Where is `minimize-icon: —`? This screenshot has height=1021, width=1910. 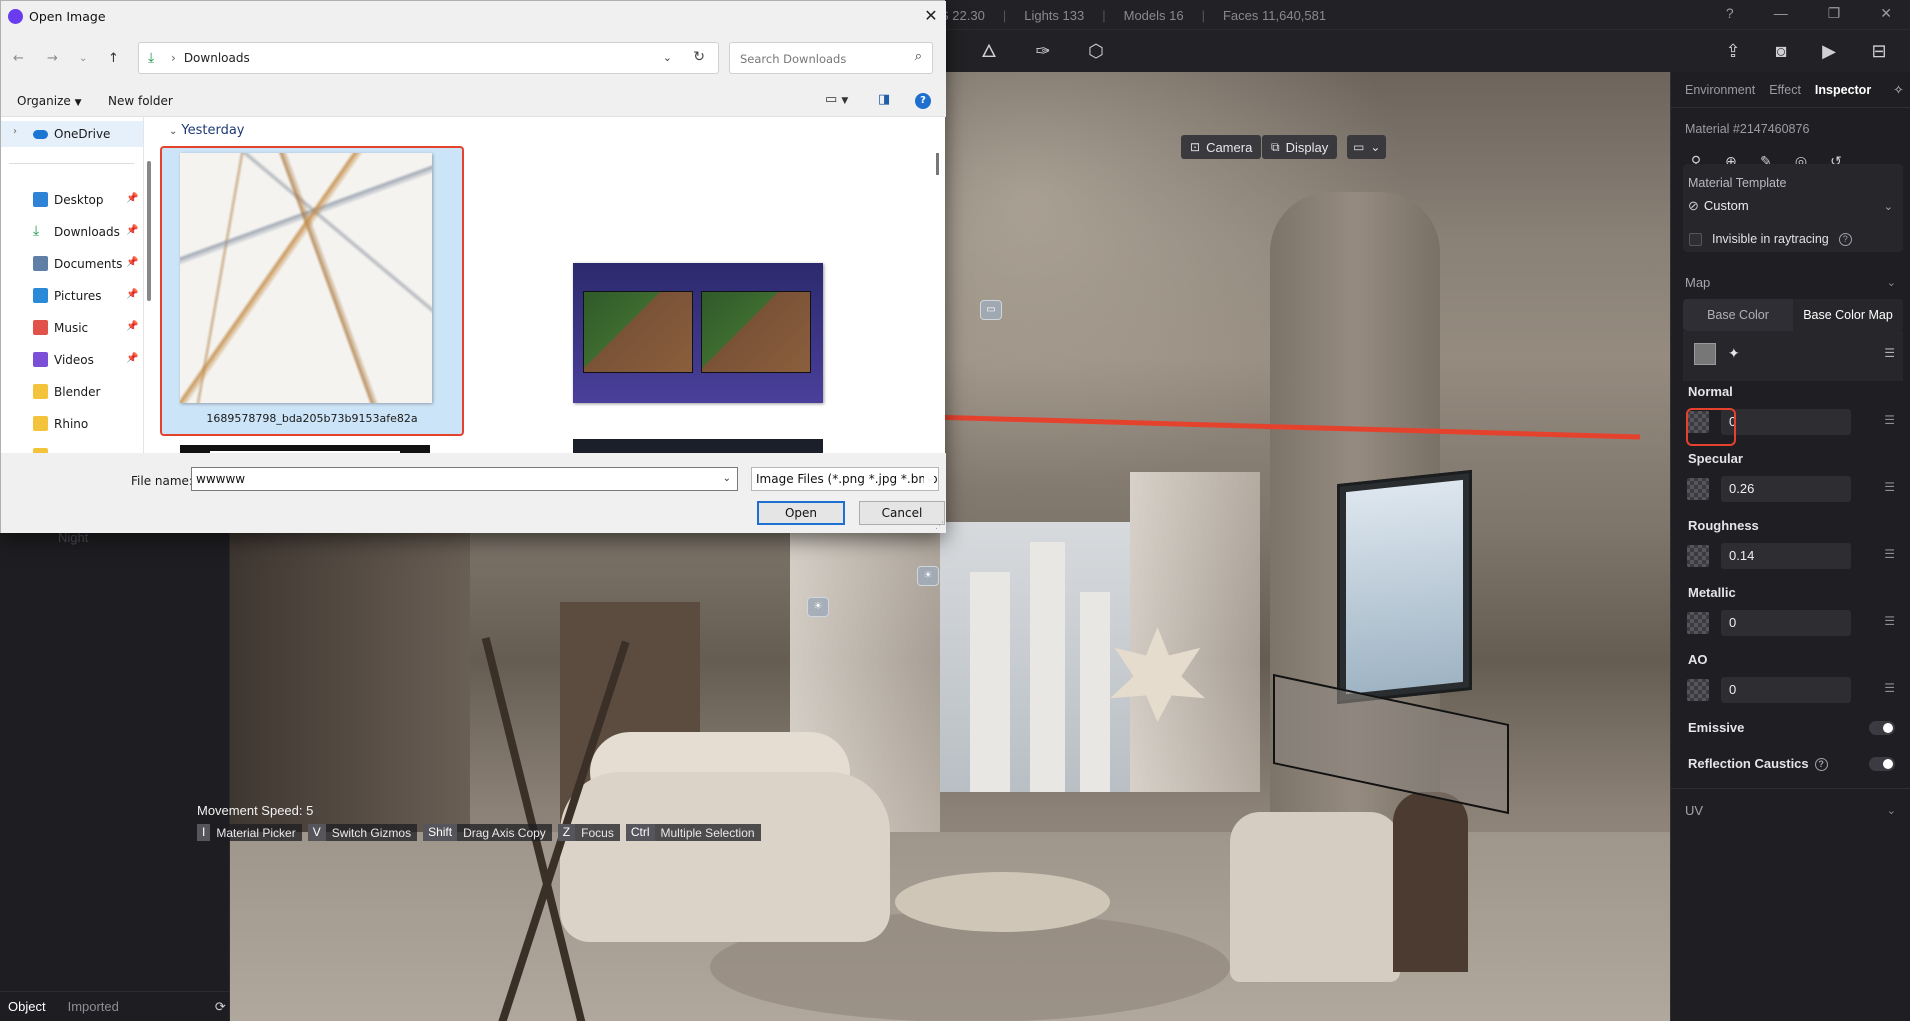 minimize-icon: — is located at coordinates (1781, 13).